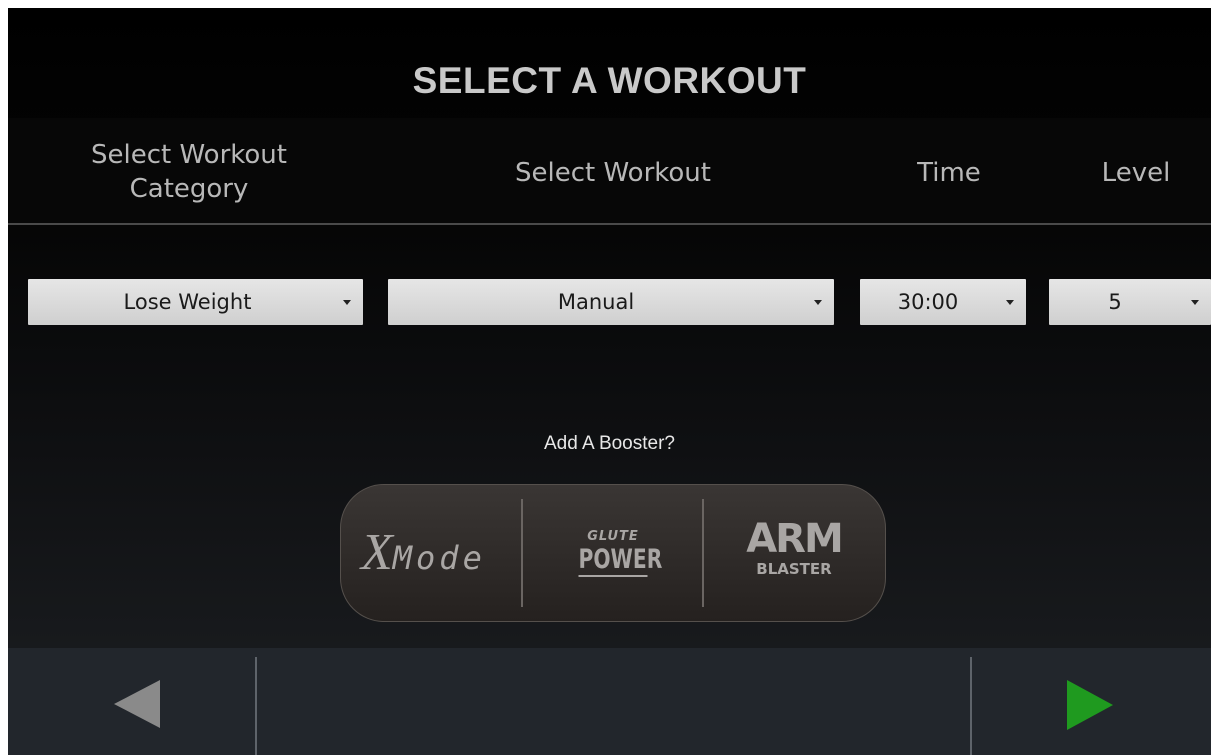 Image resolution: width=1211 pixels, height=755 pixels. What do you see at coordinates (439, 558) in the screenshot?
I see `xmode-logo-mode: Mode` at bounding box center [439, 558].